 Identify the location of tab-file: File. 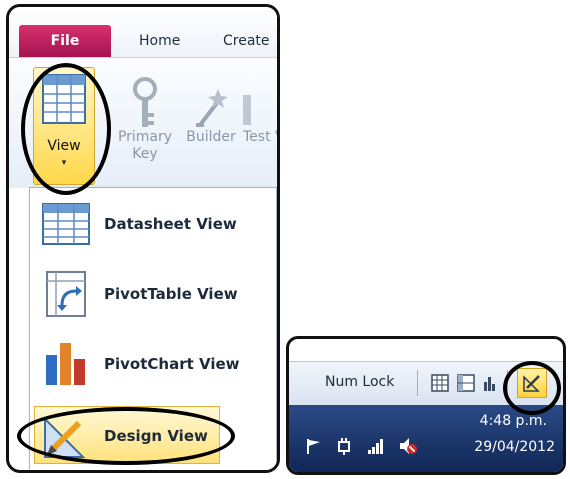
(65, 41).